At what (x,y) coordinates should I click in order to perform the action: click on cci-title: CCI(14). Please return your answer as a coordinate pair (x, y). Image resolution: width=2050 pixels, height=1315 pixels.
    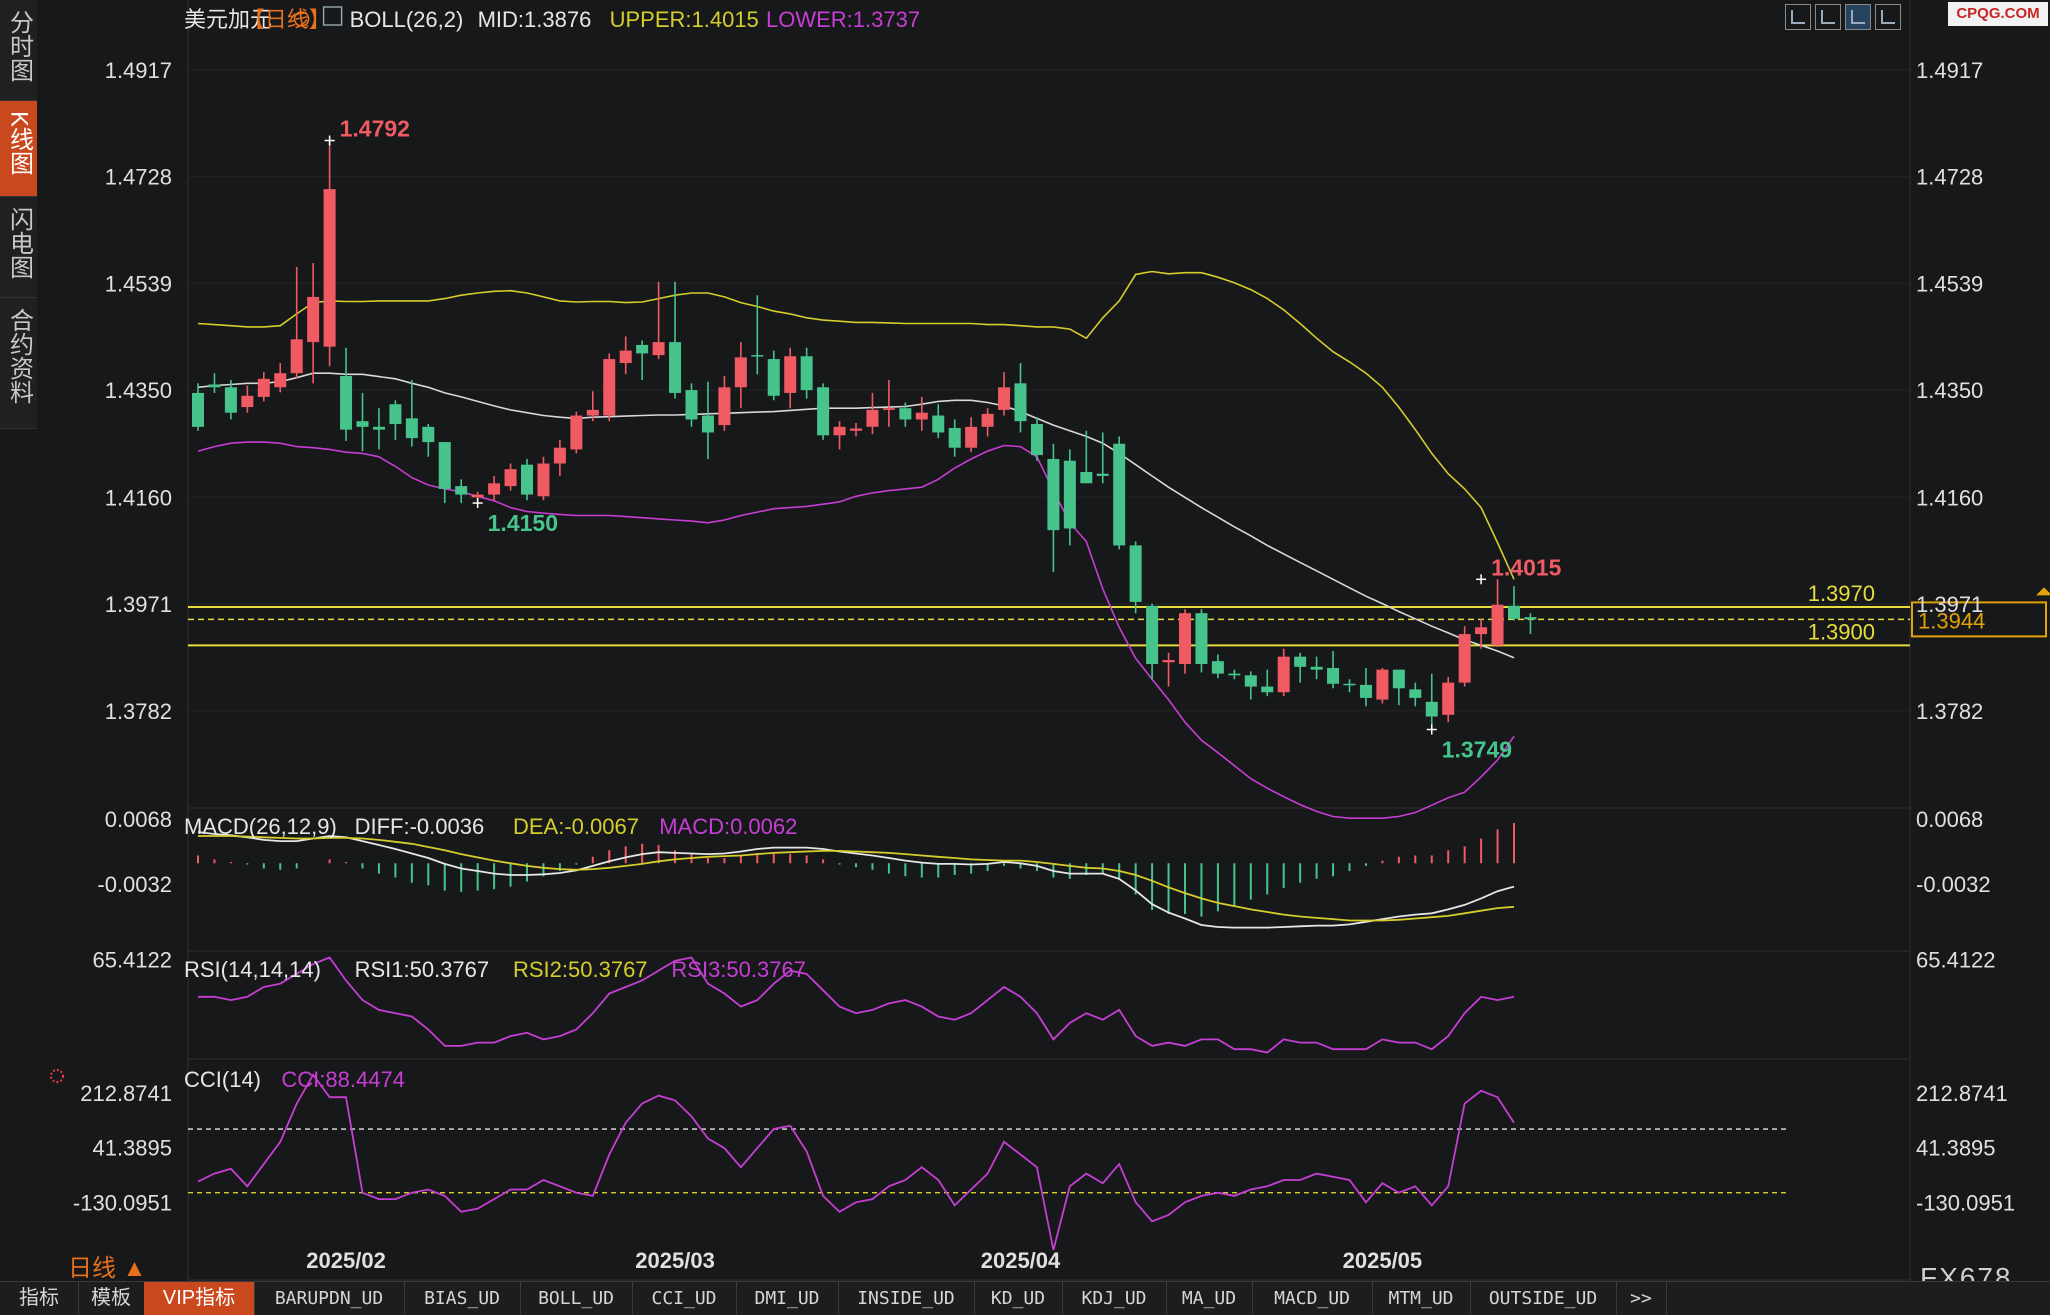
    Looking at the image, I should click on (222, 1079).